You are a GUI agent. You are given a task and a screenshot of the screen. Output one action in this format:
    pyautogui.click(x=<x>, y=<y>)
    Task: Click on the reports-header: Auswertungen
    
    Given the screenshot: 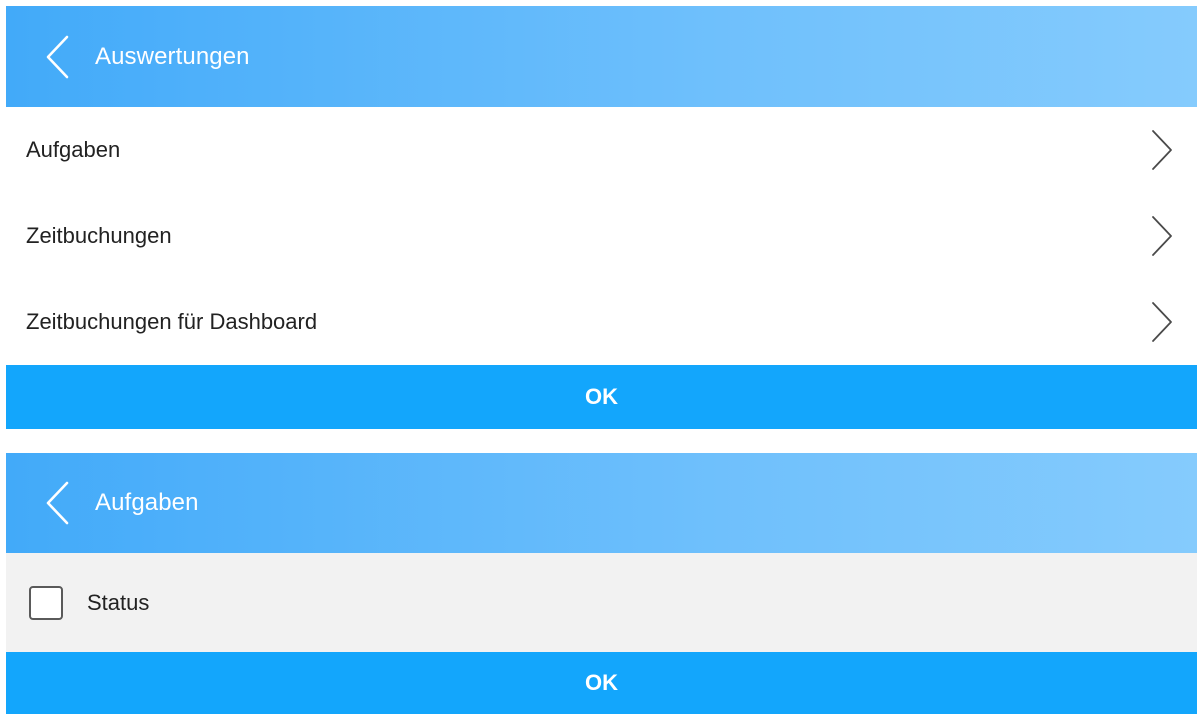 What is the action you would take?
    pyautogui.click(x=601, y=56)
    